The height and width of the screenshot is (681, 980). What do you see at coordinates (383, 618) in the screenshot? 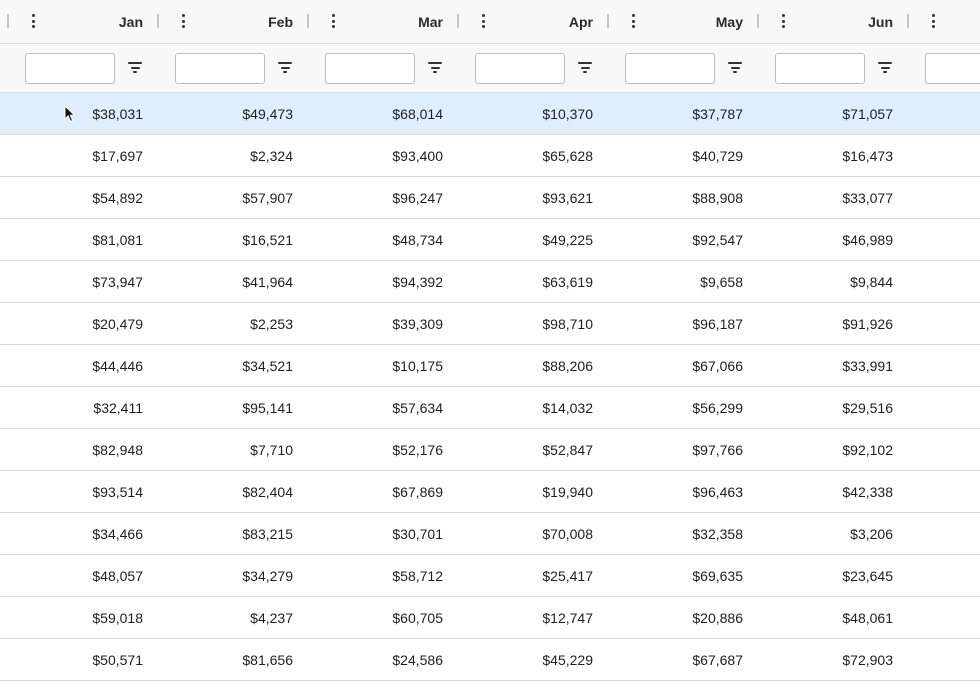
I see `table-cell-mar: $60,705` at bounding box center [383, 618].